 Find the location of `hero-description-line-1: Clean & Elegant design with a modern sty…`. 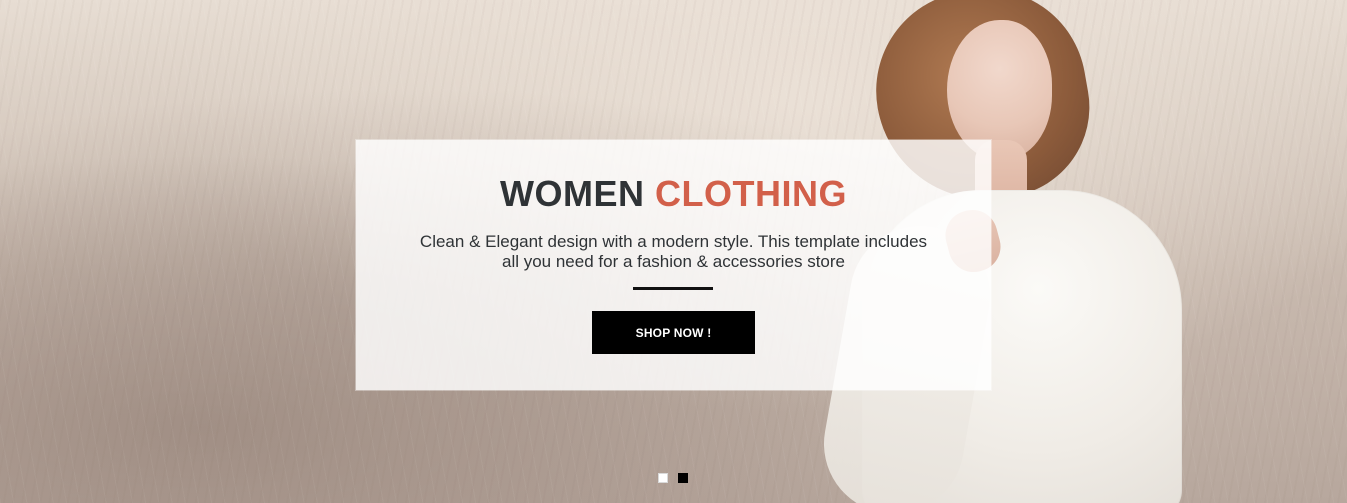

hero-description-line-1: Clean & Elegant design with a modern sty… is located at coordinates (673, 241).